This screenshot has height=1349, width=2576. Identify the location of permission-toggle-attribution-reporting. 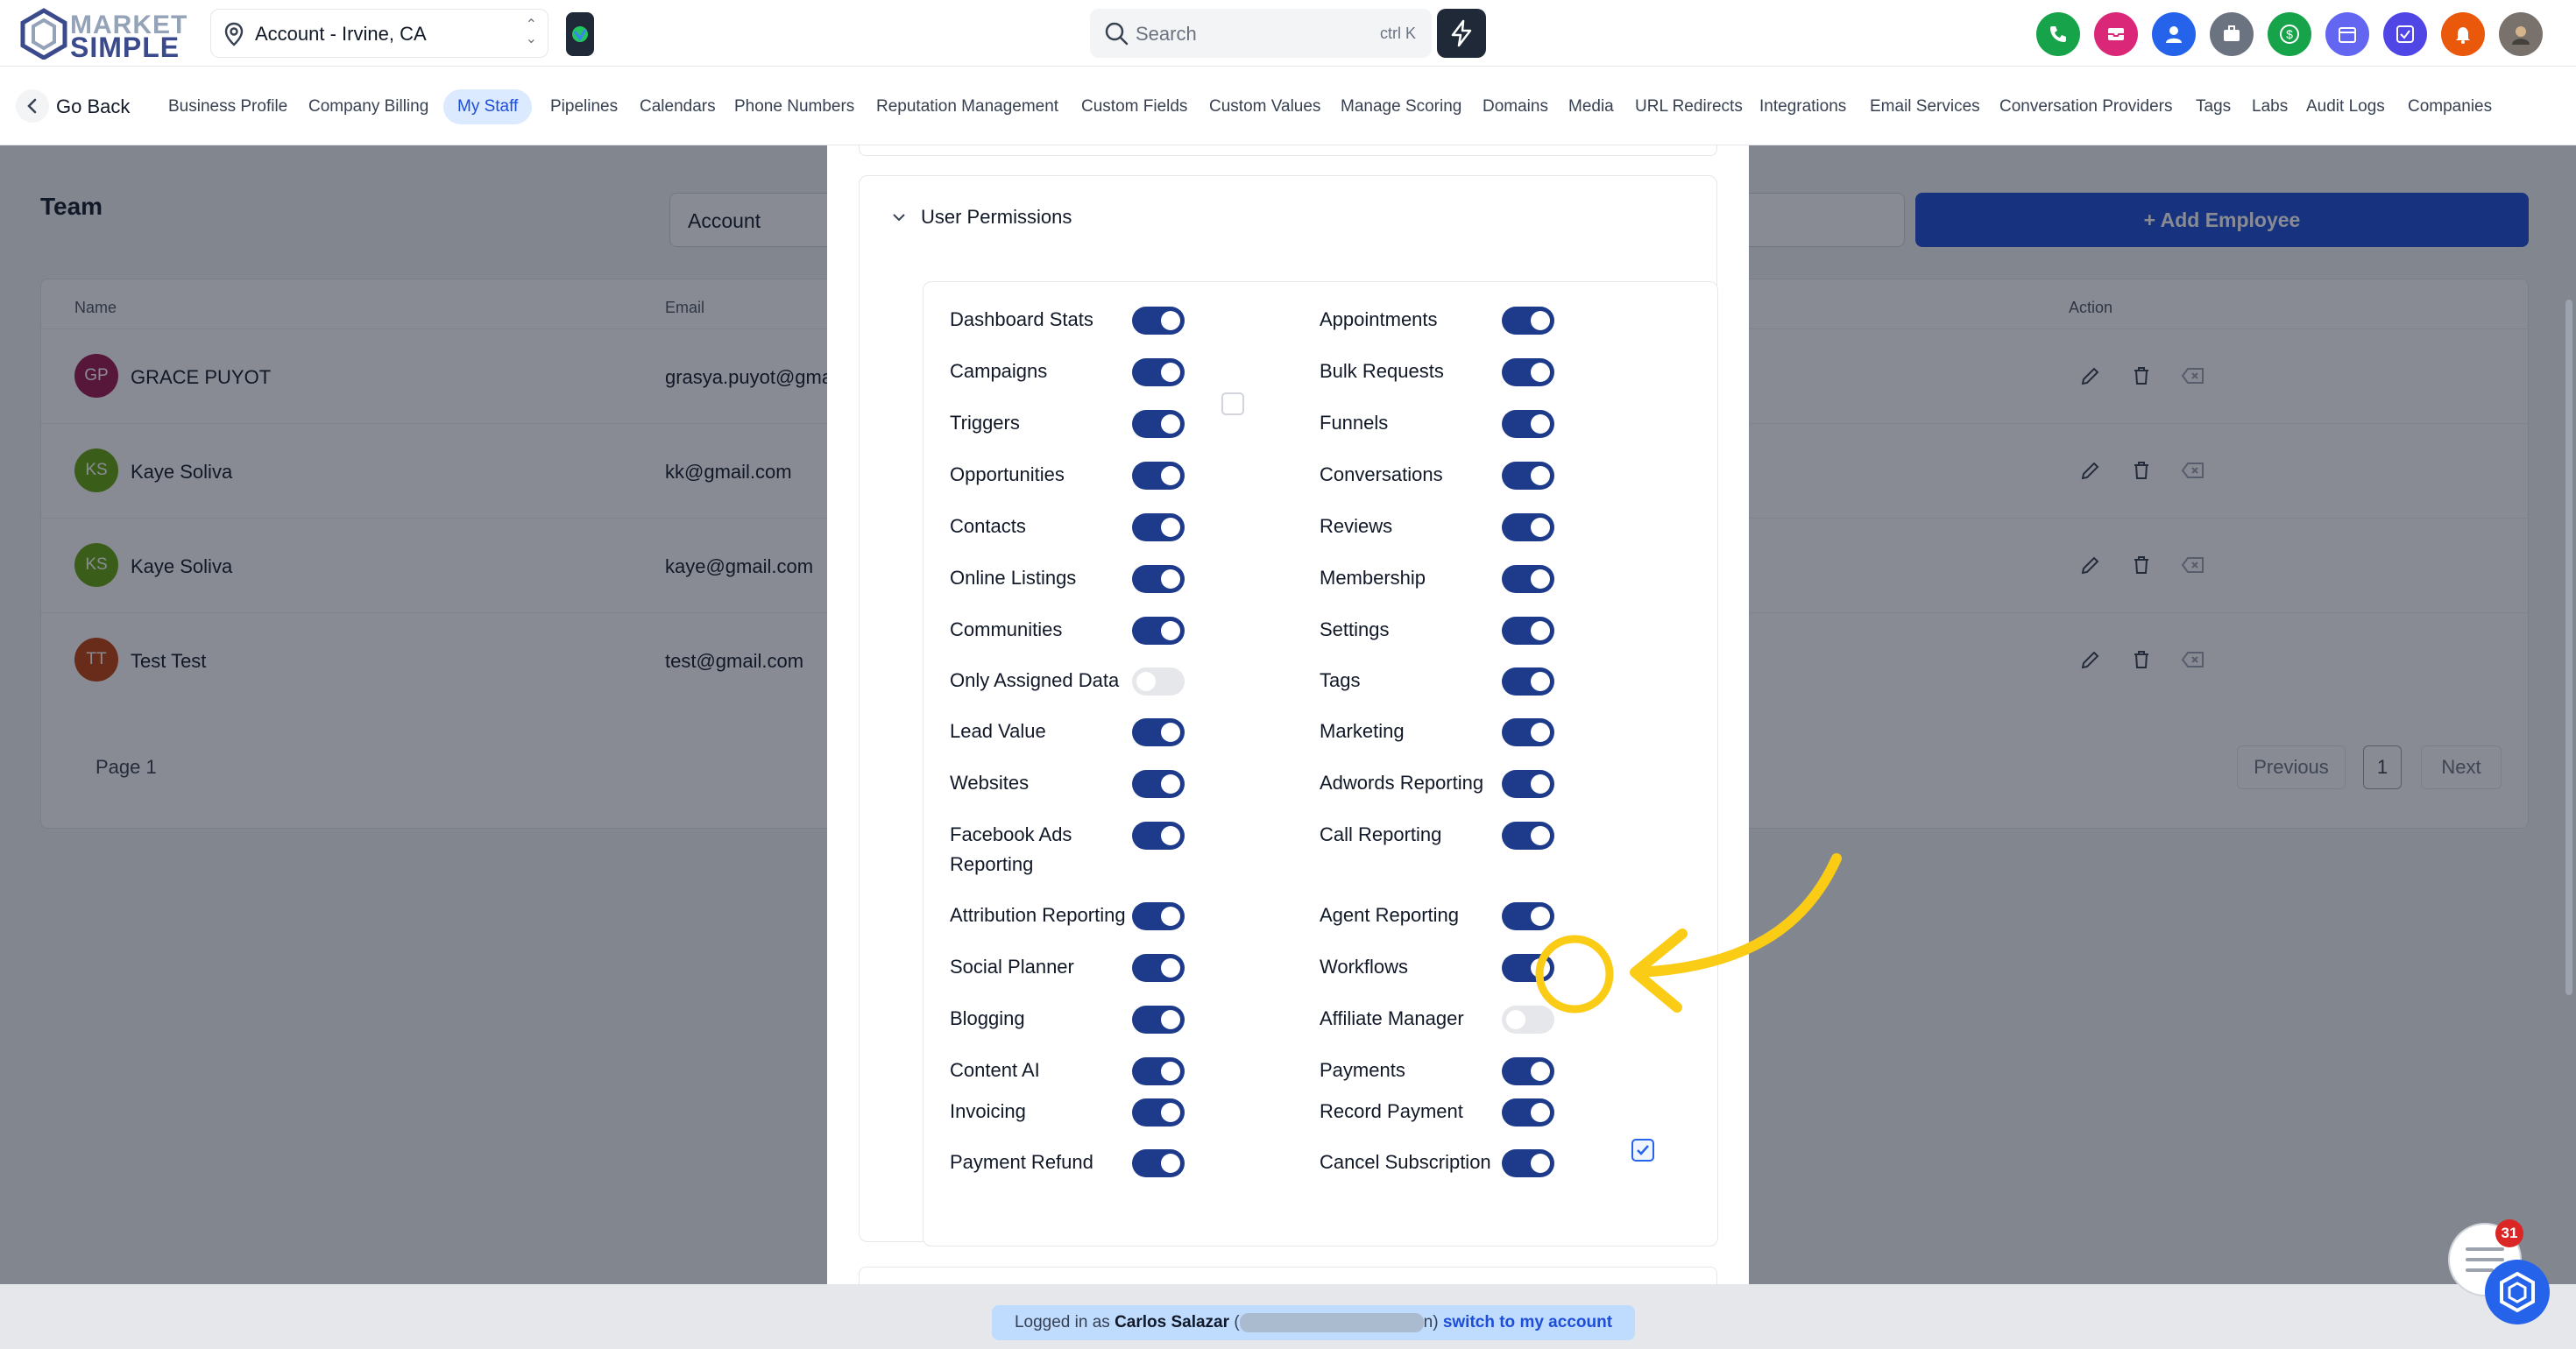
(1158, 916).